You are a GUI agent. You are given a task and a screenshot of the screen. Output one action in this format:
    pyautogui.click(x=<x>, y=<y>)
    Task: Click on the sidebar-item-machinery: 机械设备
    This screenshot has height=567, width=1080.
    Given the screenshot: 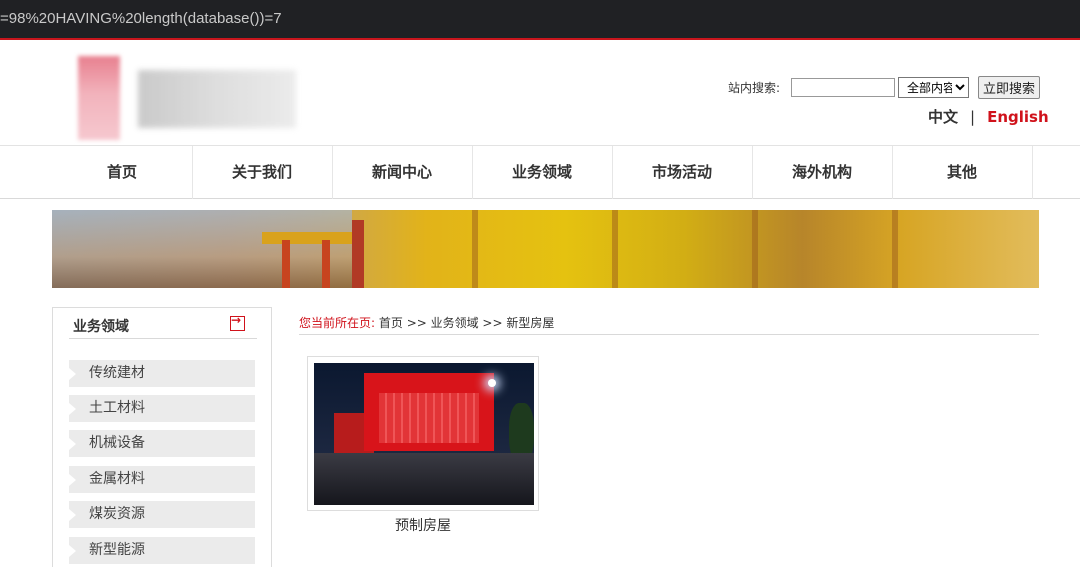 What is the action you would take?
    pyautogui.click(x=162, y=443)
    